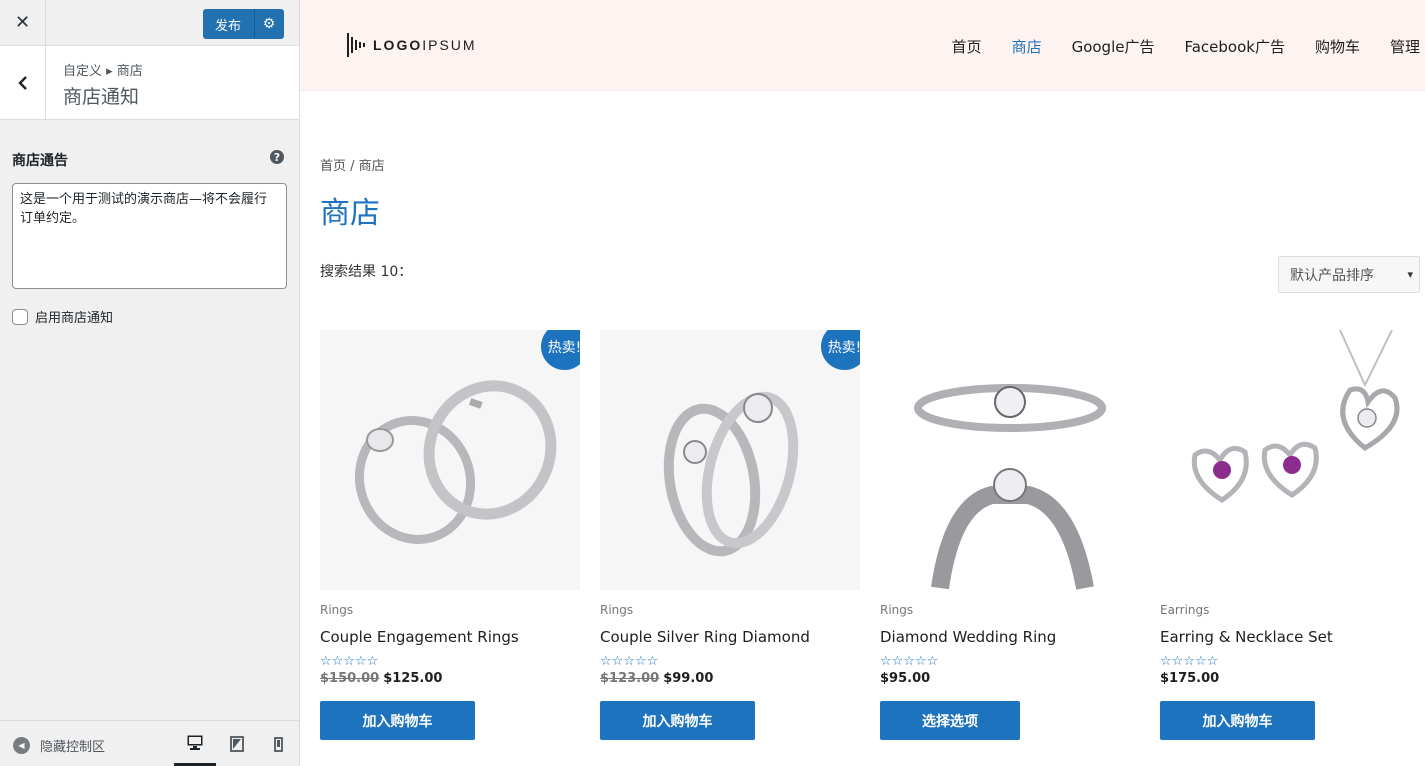 The image size is (1425, 766). What do you see at coordinates (730, 637) in the screenshot?
I see `product-name: Couple Silver Ring Diamond` at bounding box center [730, 637].